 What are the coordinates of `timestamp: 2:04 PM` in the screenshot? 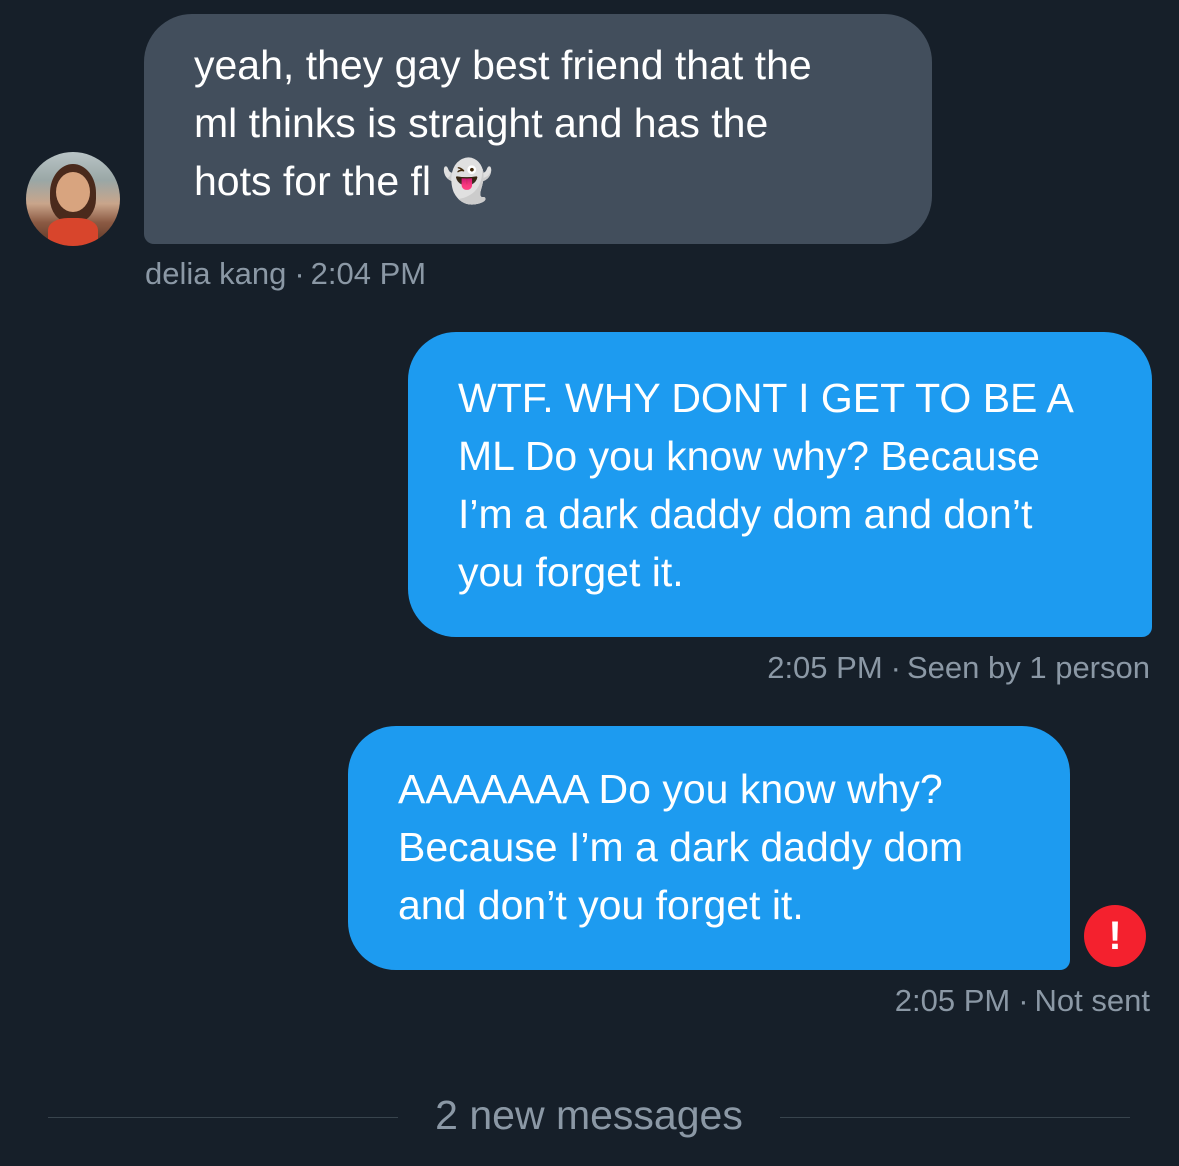 It's located at (368, 273).